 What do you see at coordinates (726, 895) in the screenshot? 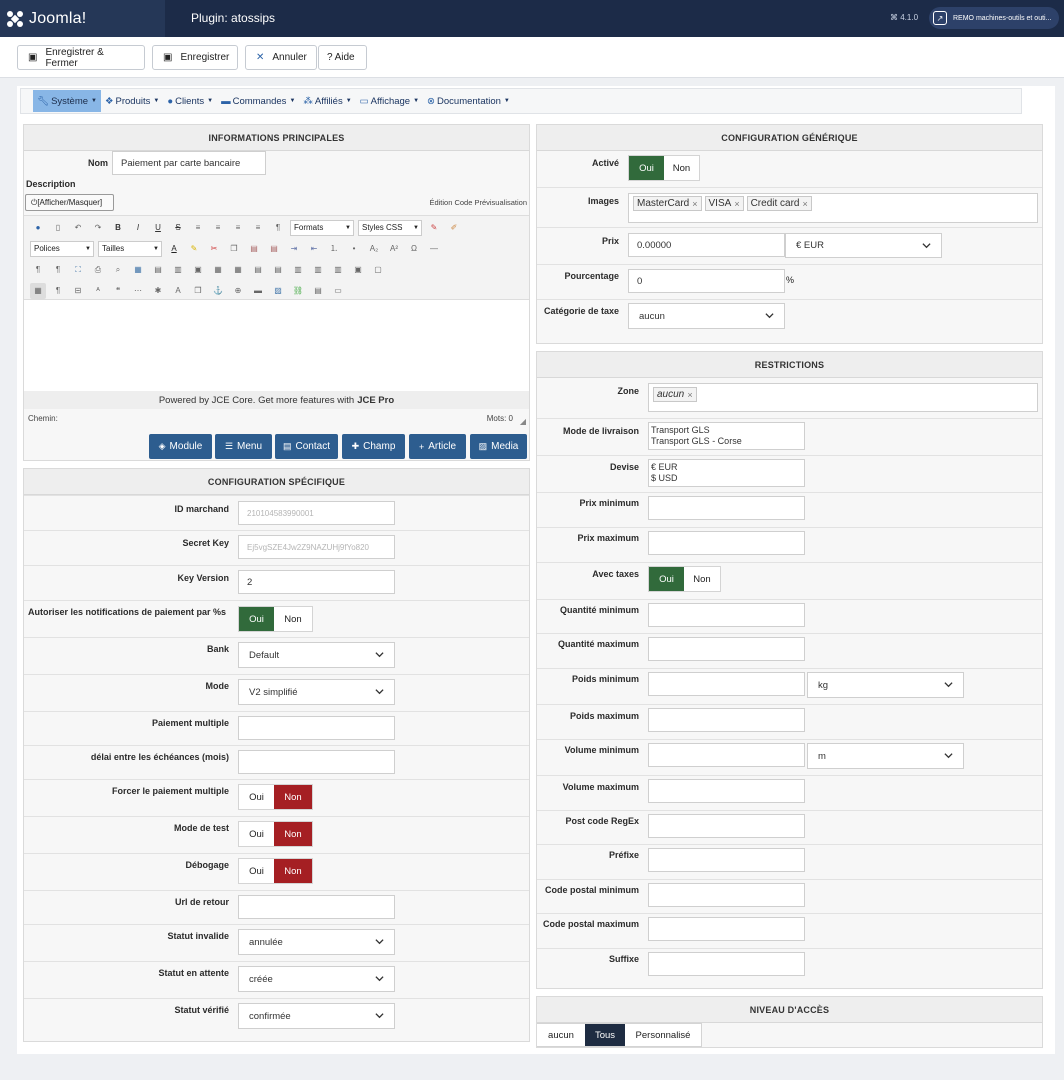
I see `min-postcode-input` at bounding box center [726, 895].